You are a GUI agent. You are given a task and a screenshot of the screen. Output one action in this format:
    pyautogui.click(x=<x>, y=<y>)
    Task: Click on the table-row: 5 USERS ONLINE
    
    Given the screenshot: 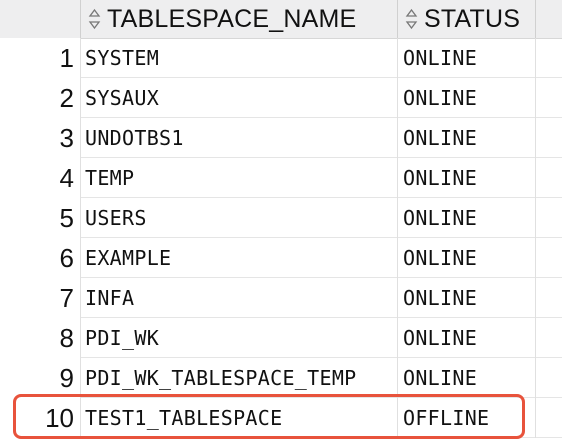 What is the action you would take?
    pyautogui.click(x=281, y=218)
    